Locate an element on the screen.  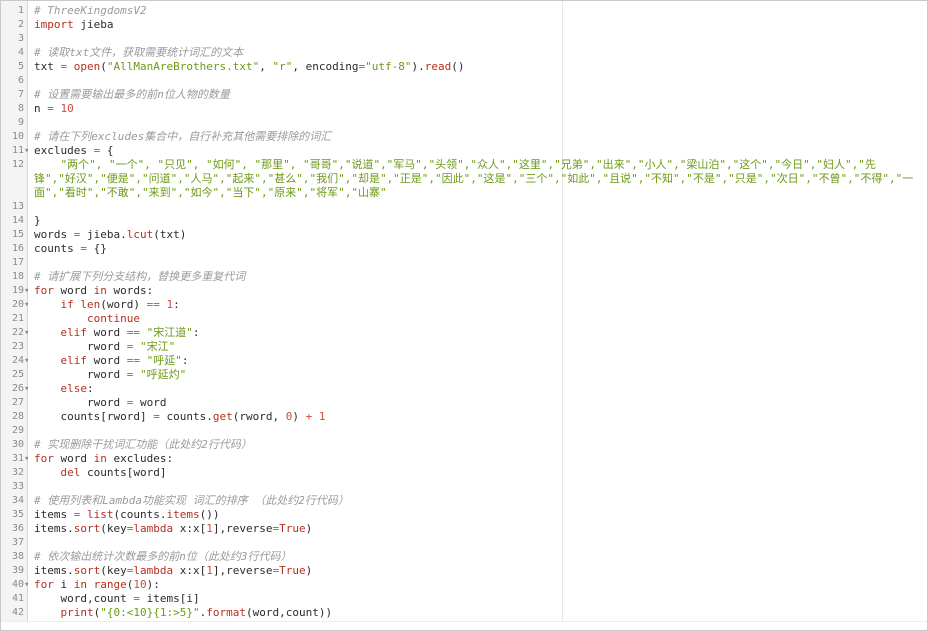
code-text: for word in words: is located at coordinates (93, 291).